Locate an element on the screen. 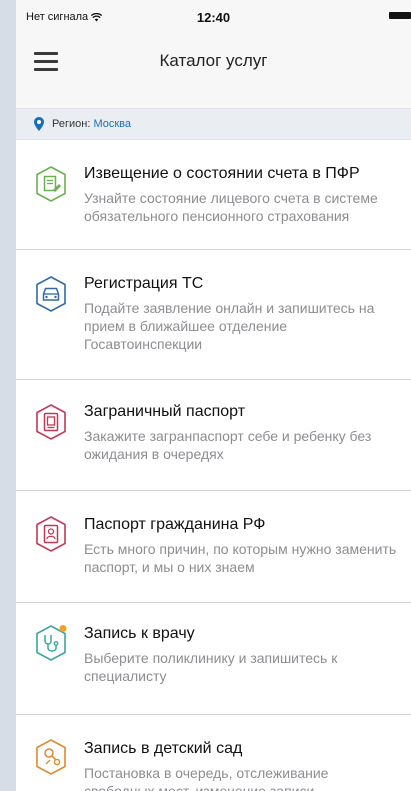  header: Нет сигнала 12:40 Каталог услуг is located at coordinates (213, 54).